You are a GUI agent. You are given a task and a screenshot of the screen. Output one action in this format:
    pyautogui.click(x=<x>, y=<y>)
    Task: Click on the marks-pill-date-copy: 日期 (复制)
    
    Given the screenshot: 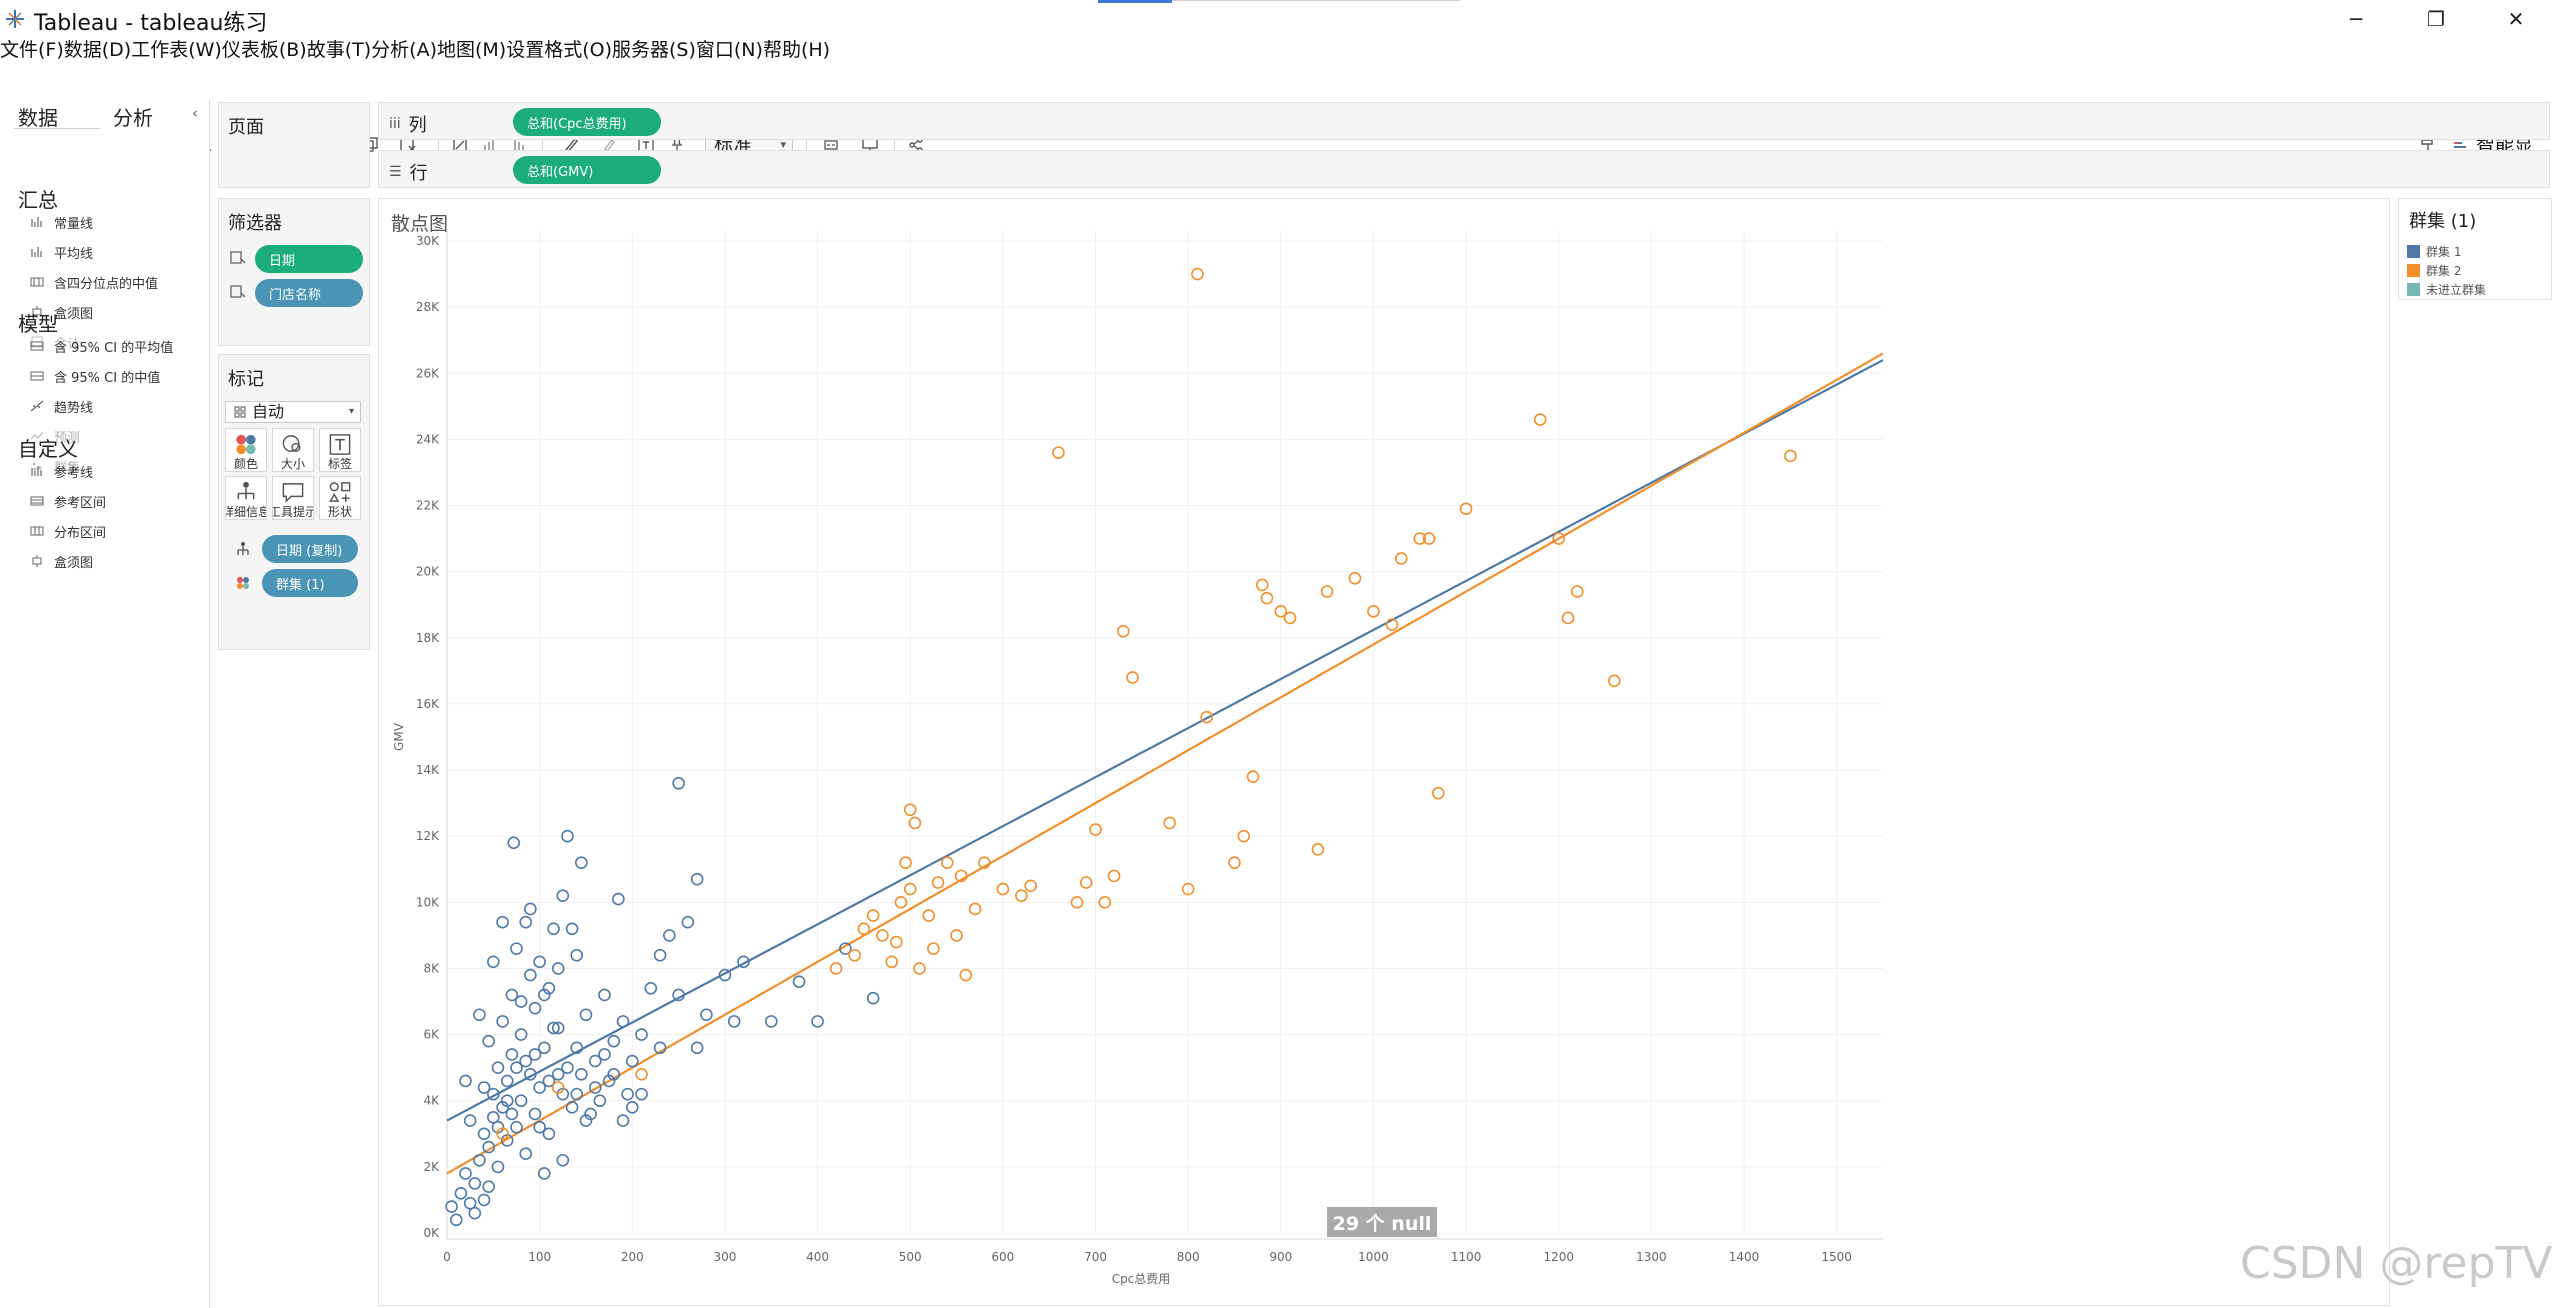 What is the action you would take?
    pyautogui.click(x=310, y=549)
    